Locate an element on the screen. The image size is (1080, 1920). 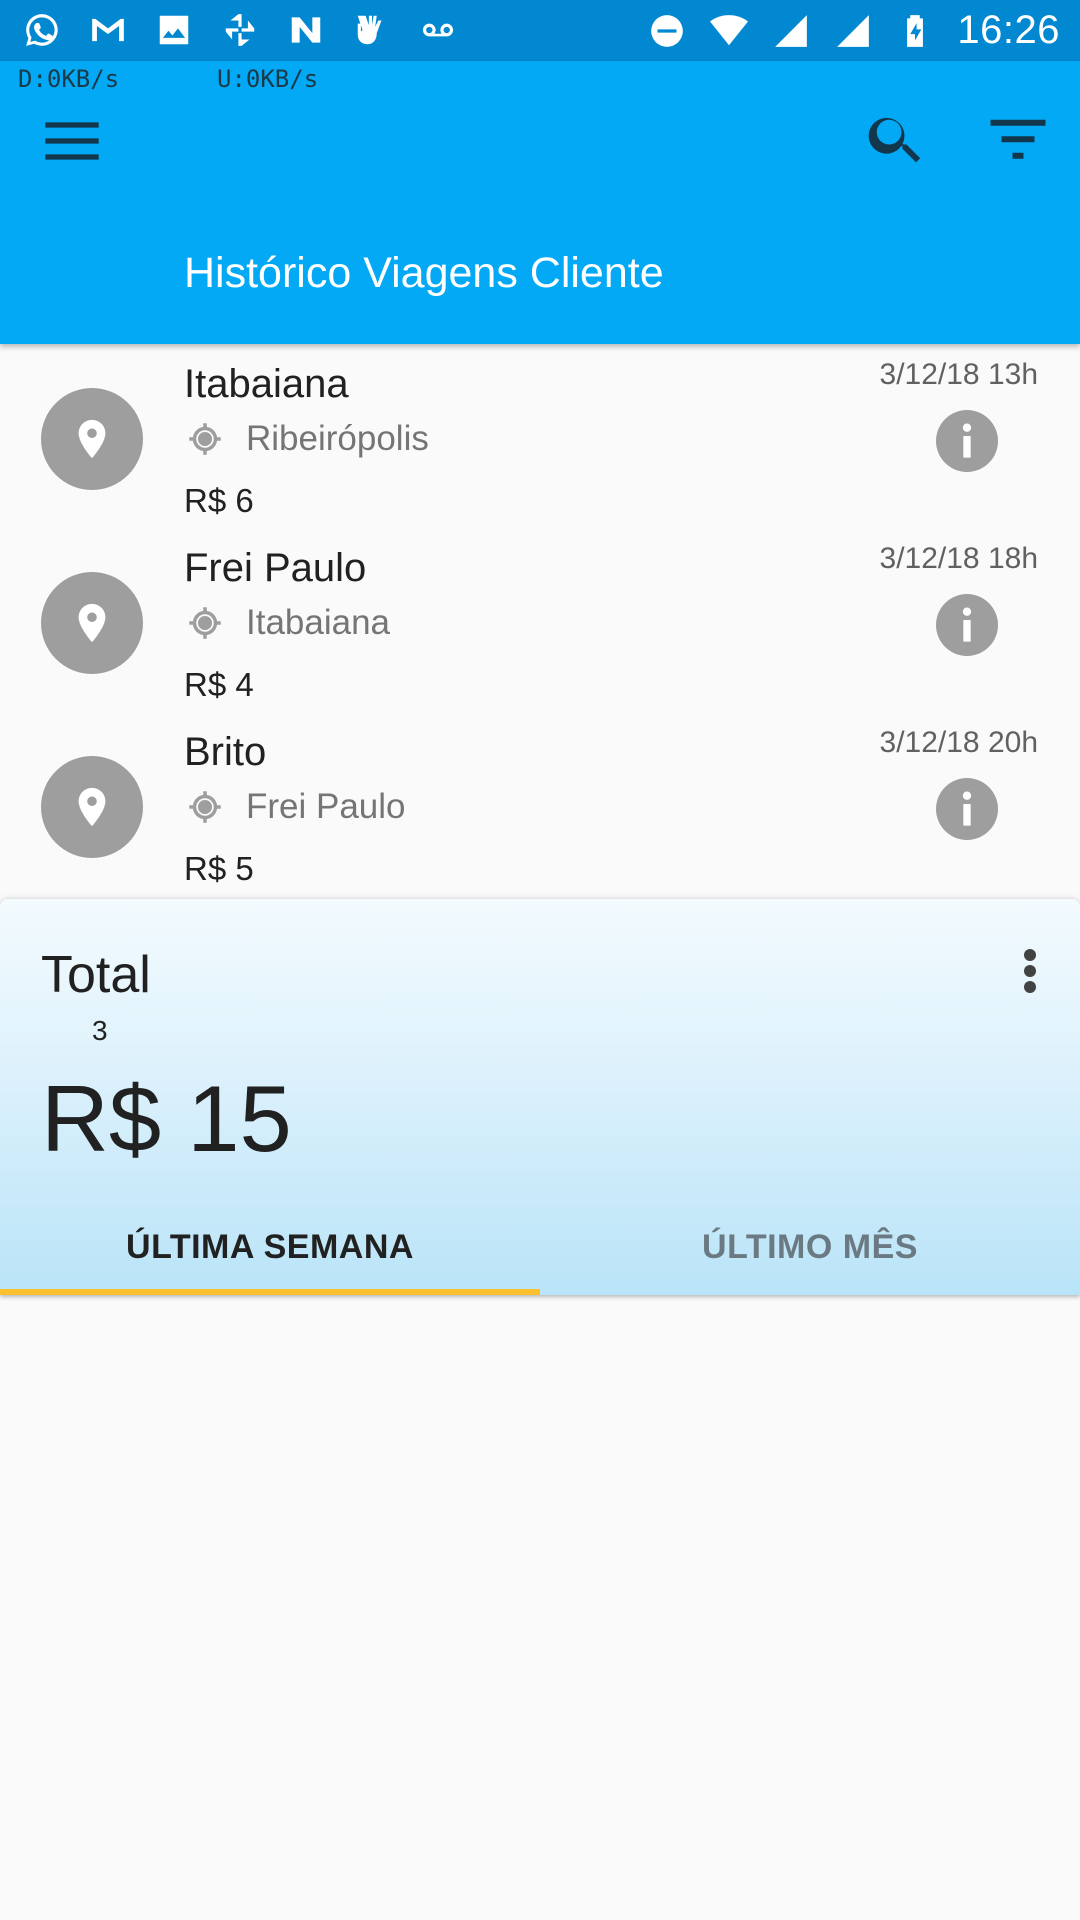
page-title: Histórico Viagens Cliente is located at coordinates (424, 273).